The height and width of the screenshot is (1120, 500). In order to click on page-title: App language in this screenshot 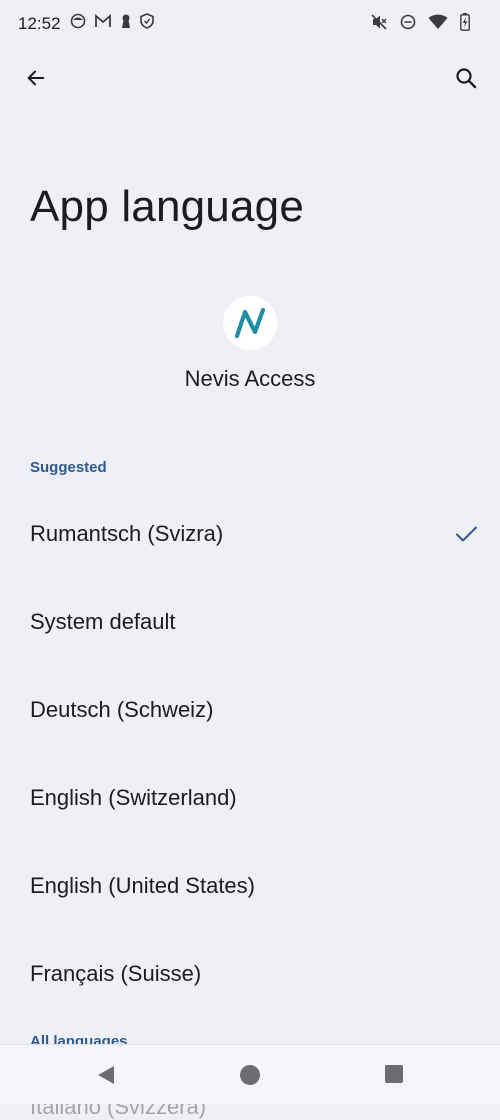, I will do `click(167, 206)`.